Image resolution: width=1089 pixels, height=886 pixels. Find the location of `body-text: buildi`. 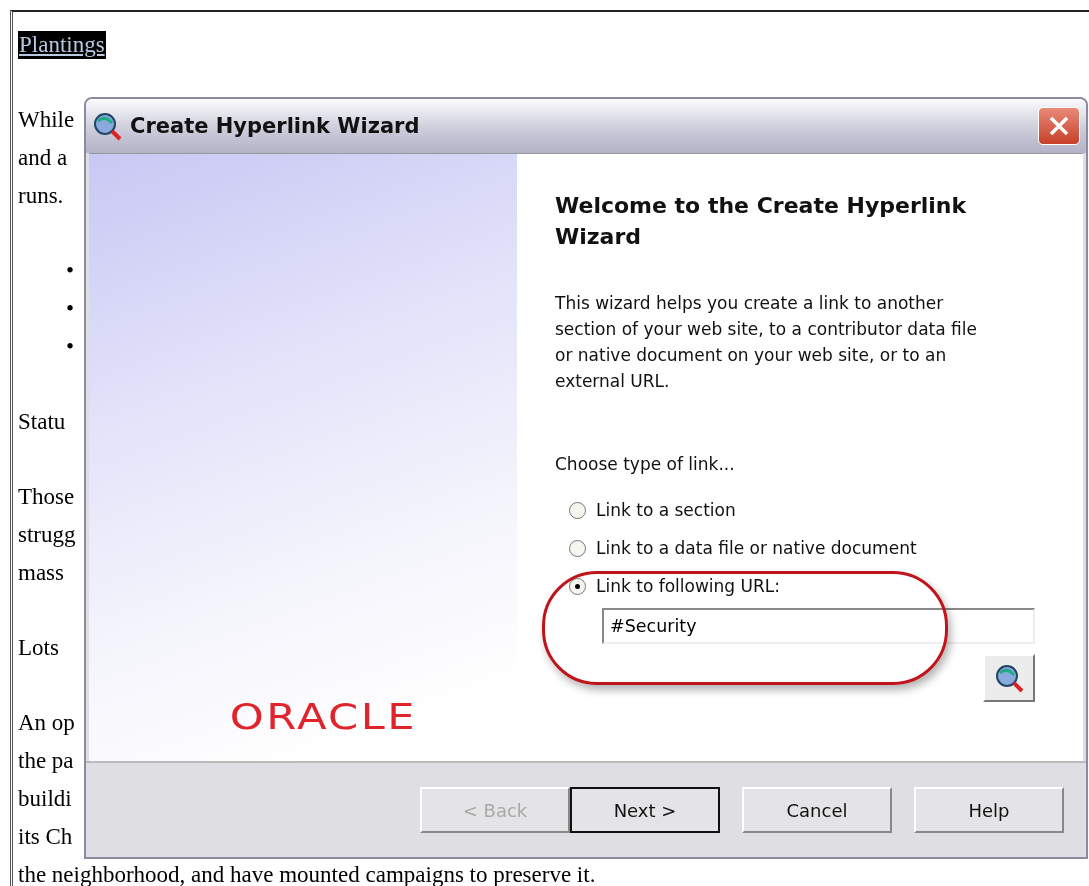

body-text: buildi is located at coordinates (45, 799).